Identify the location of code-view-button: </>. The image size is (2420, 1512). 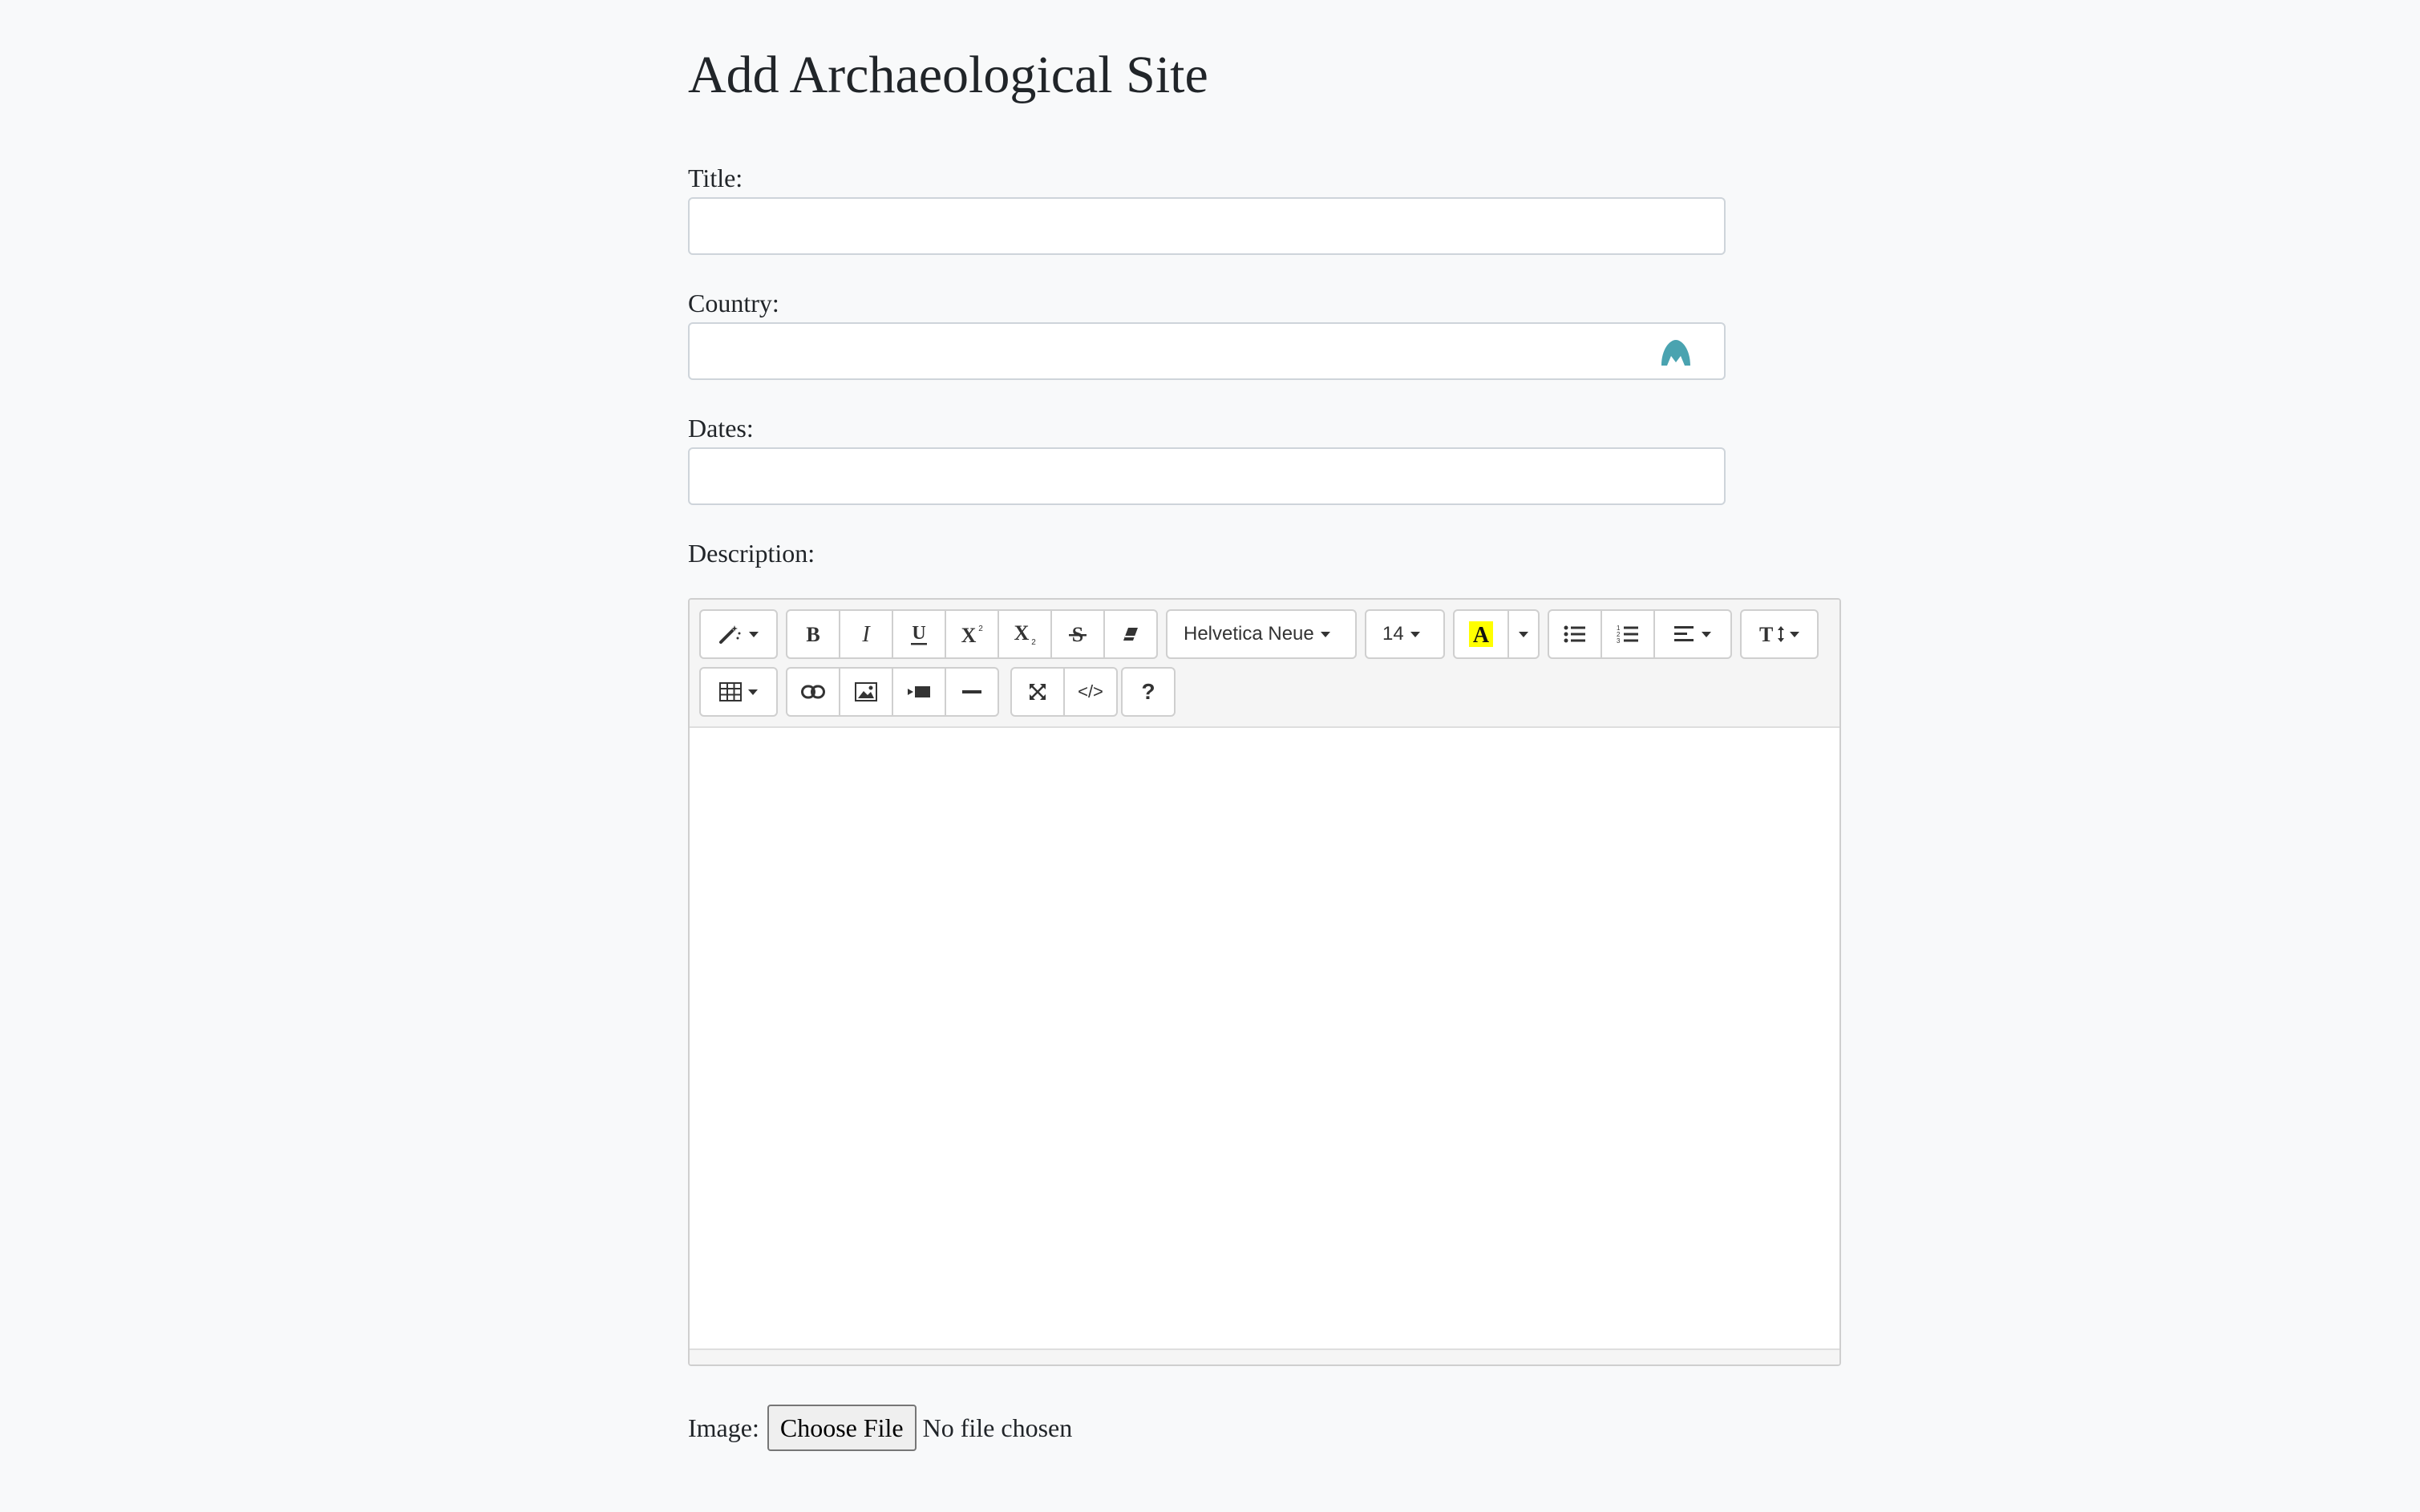
(1090, 692).